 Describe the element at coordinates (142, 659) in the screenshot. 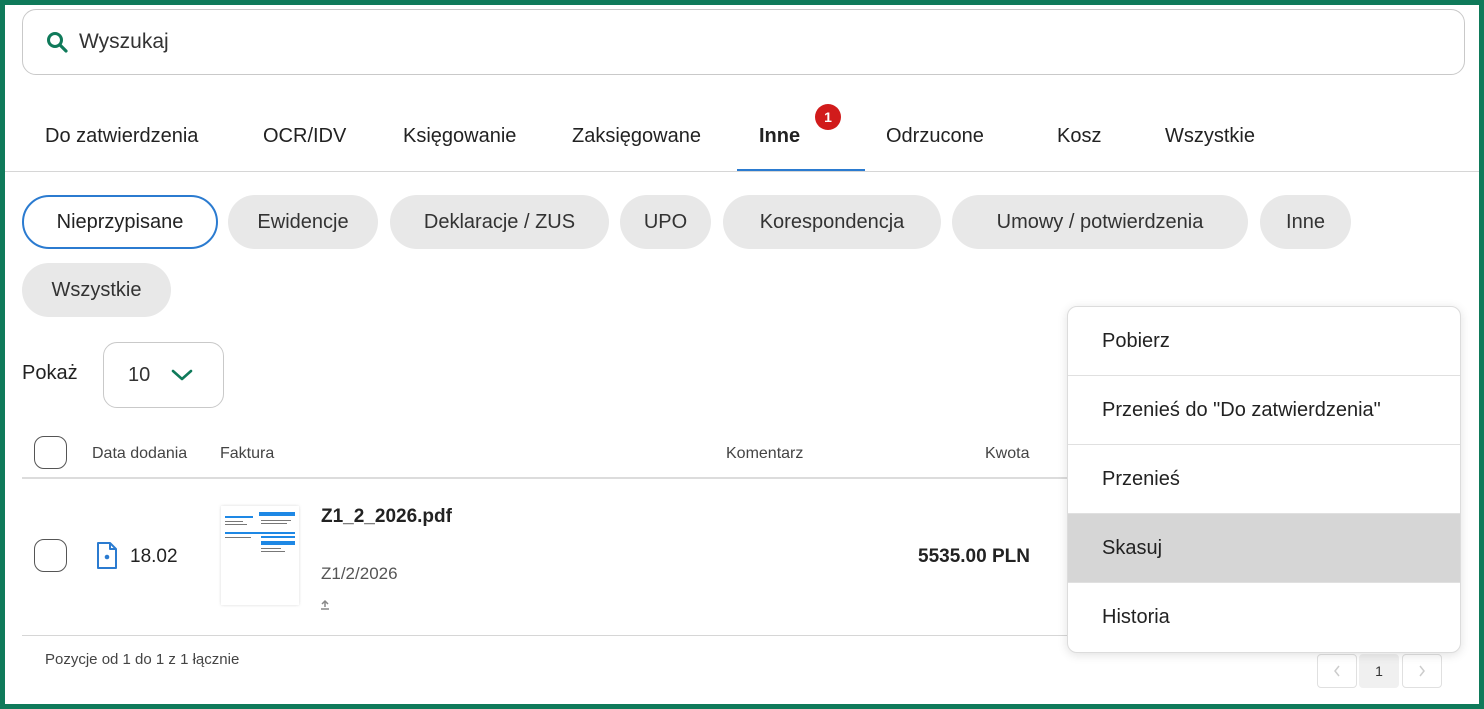

I see `pagination-summary: Pozycje od 1 do 1 z 1 łącznie` at that location.